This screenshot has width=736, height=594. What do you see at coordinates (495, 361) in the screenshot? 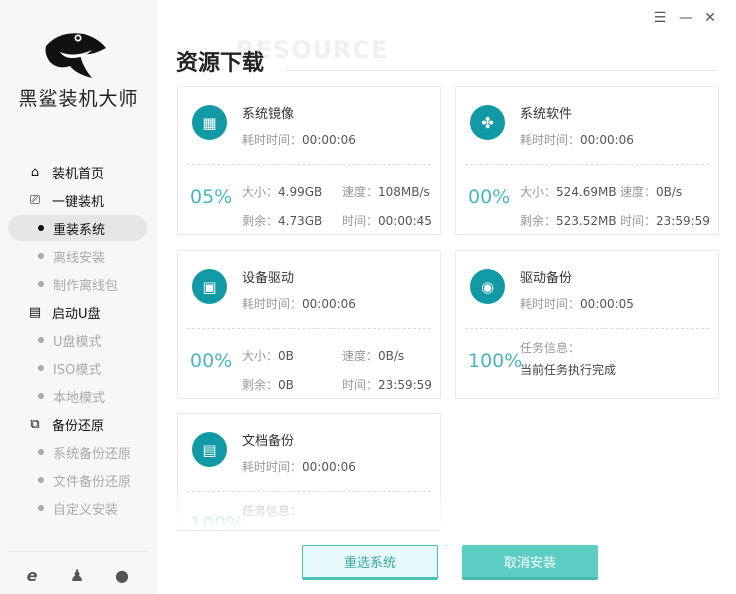
I see `progress-percent: 100%` at bounding box center [495, 361].